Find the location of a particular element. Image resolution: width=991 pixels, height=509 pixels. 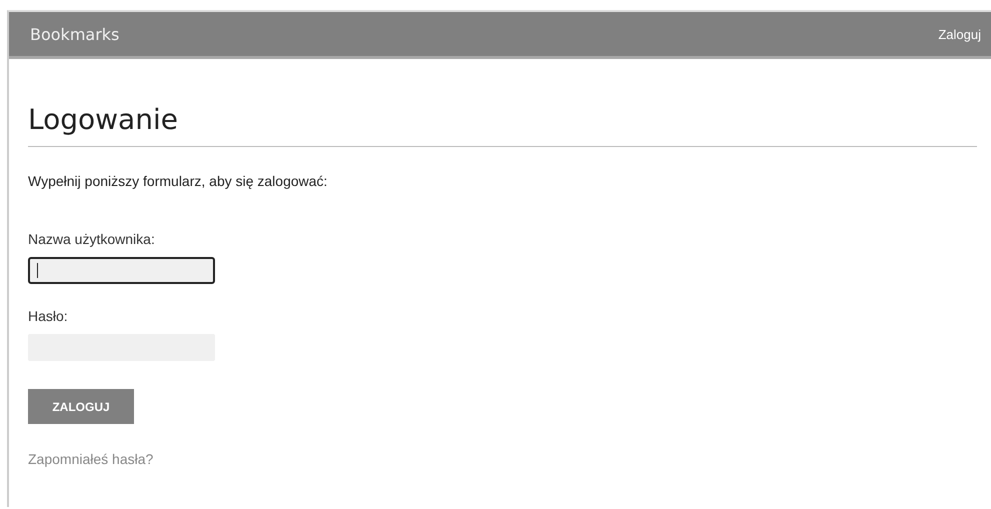

input-field is located at coordinates (121, 270).